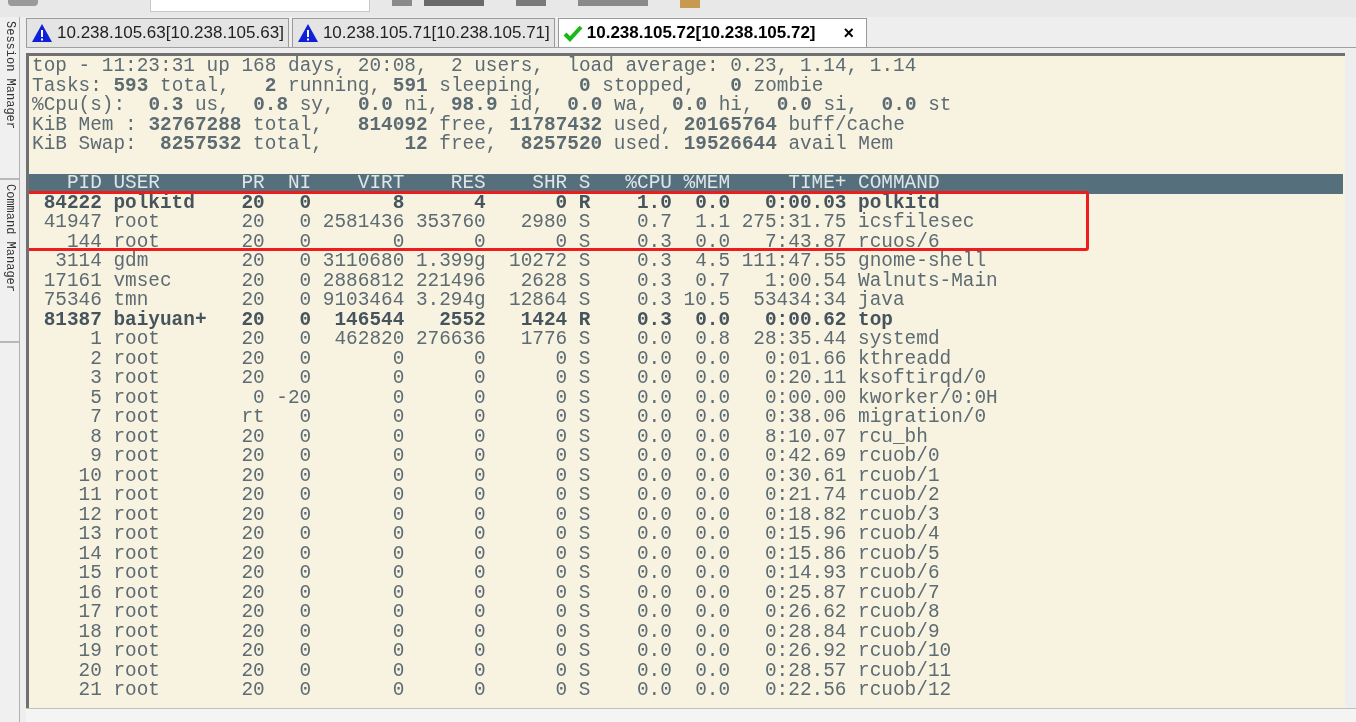  What do you see at coordinates (475, 67) in the screenshot?
I see `summary-line: top - 11:23:31 up 168 days, 20:08, 2 users, load average: 0.23, 1.14, 1.14` at bounding box center [475, 67].